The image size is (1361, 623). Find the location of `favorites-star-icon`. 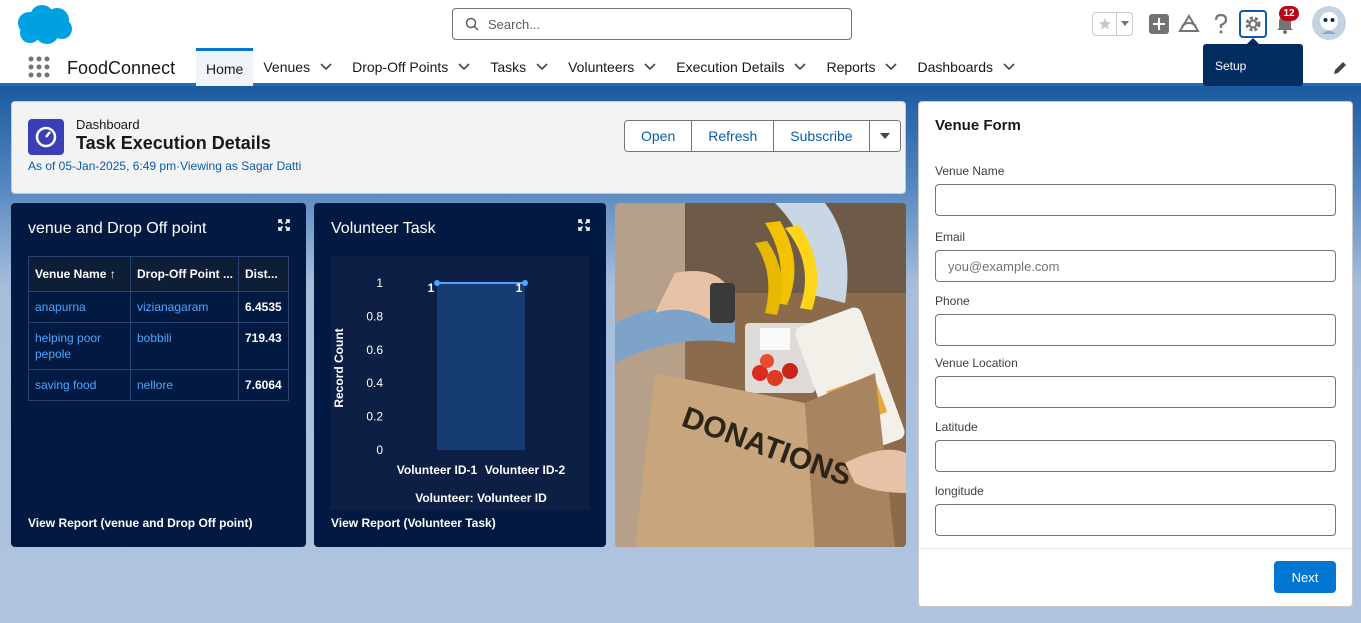

favorites-star-icon is located at coordinates (1105, 24).